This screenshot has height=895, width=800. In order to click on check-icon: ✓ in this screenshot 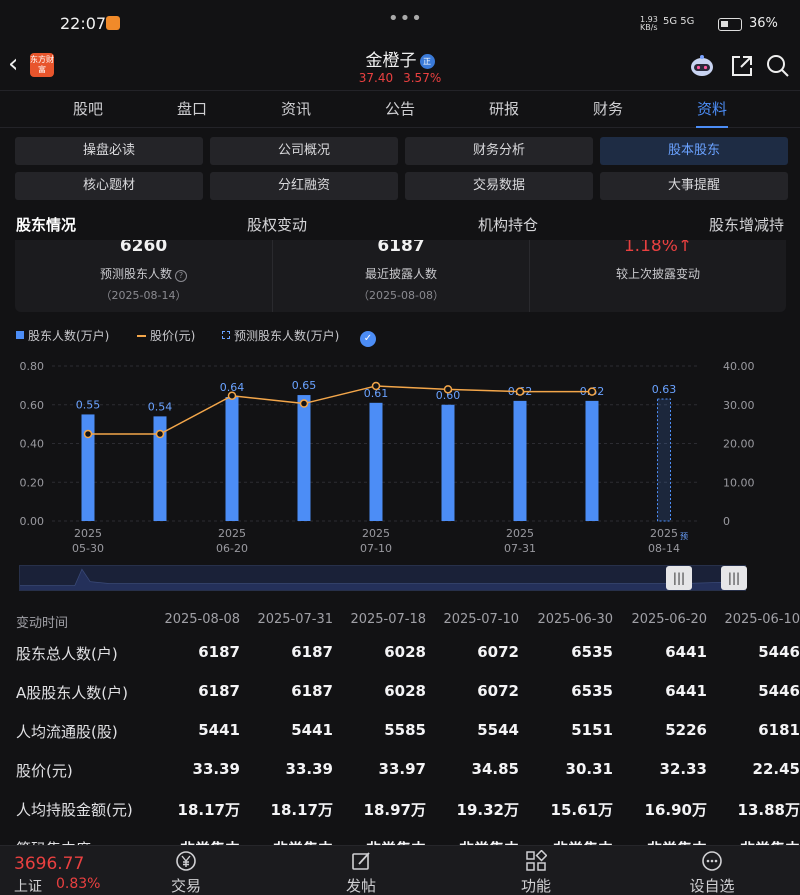, I will do `click(368, 337)`.